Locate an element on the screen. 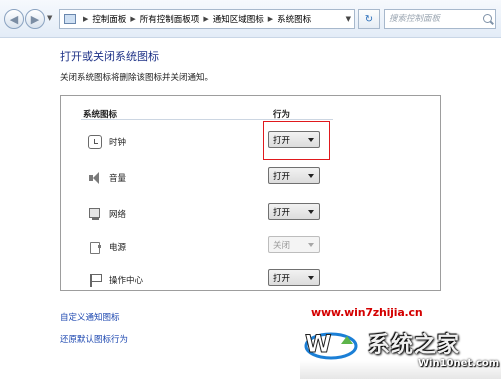 This screenshot has height=379, width=501. watermark-domain: Win10net.com is located at coordinates (459, 363).